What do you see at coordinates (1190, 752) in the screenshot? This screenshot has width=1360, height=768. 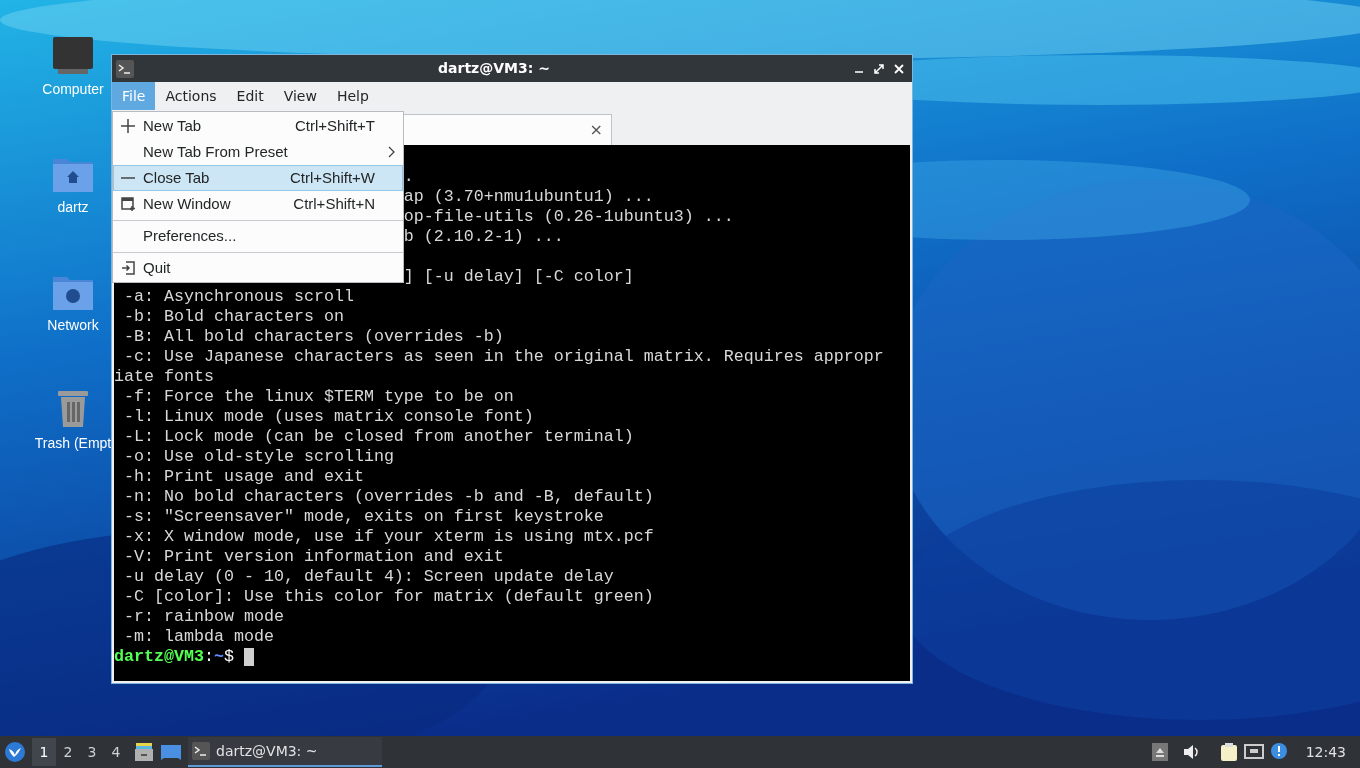 I see `speaker-icon` at bounding box center [1190, 752].